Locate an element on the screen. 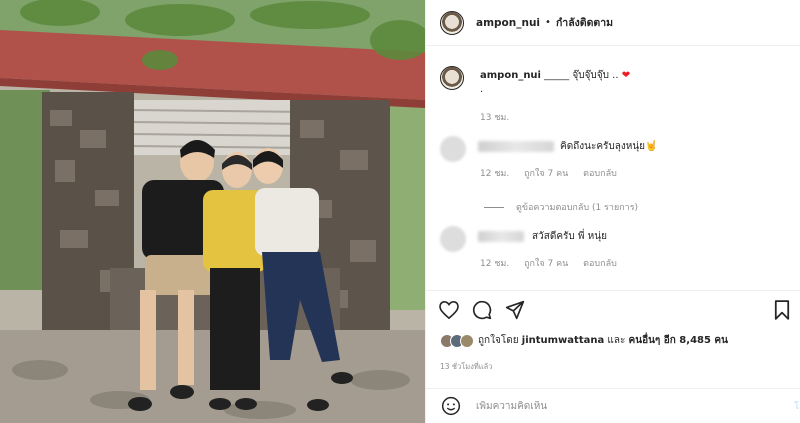  share-icon is located at coordinates (515, 310).